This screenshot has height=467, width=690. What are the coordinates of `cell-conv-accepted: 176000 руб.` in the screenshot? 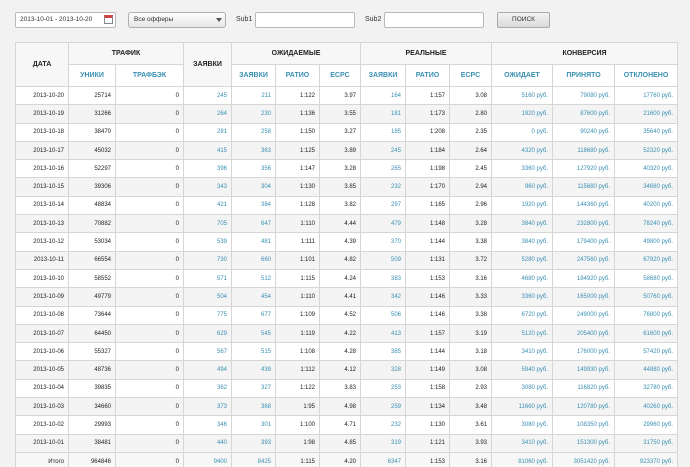 It's located at (583, 352).